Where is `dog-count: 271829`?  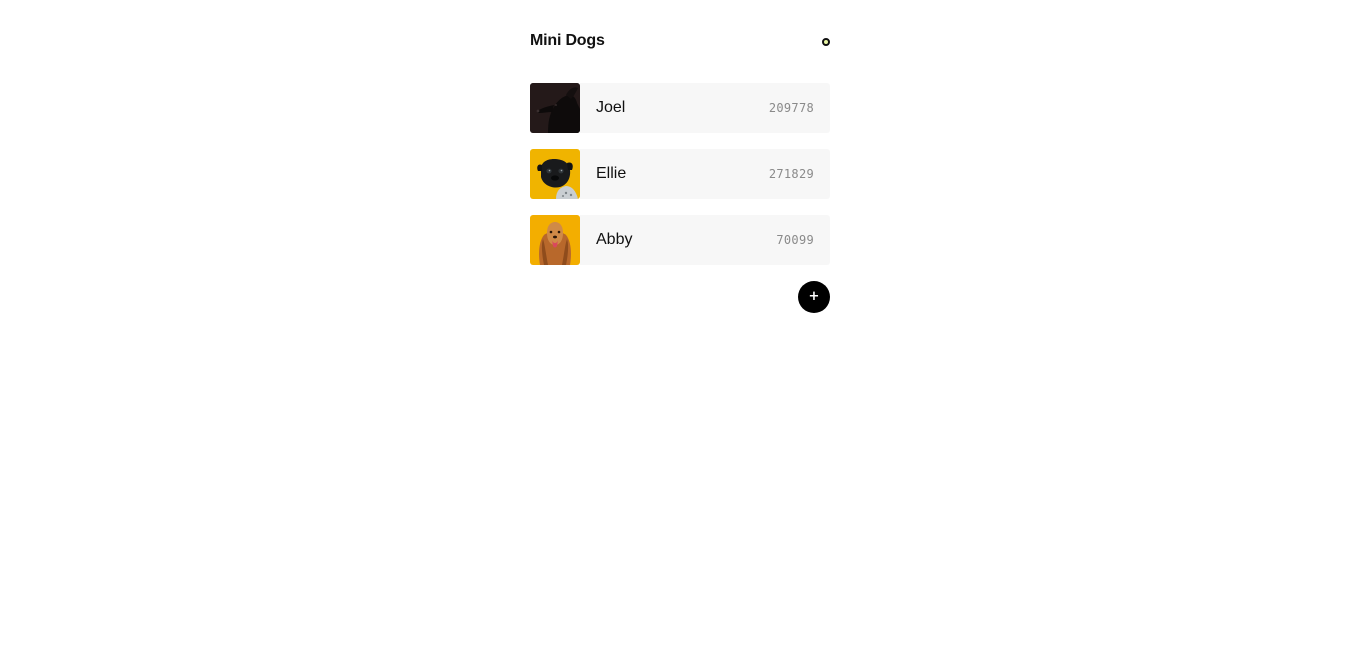
dog-count: 271829 is located at coordinates (791, 174).